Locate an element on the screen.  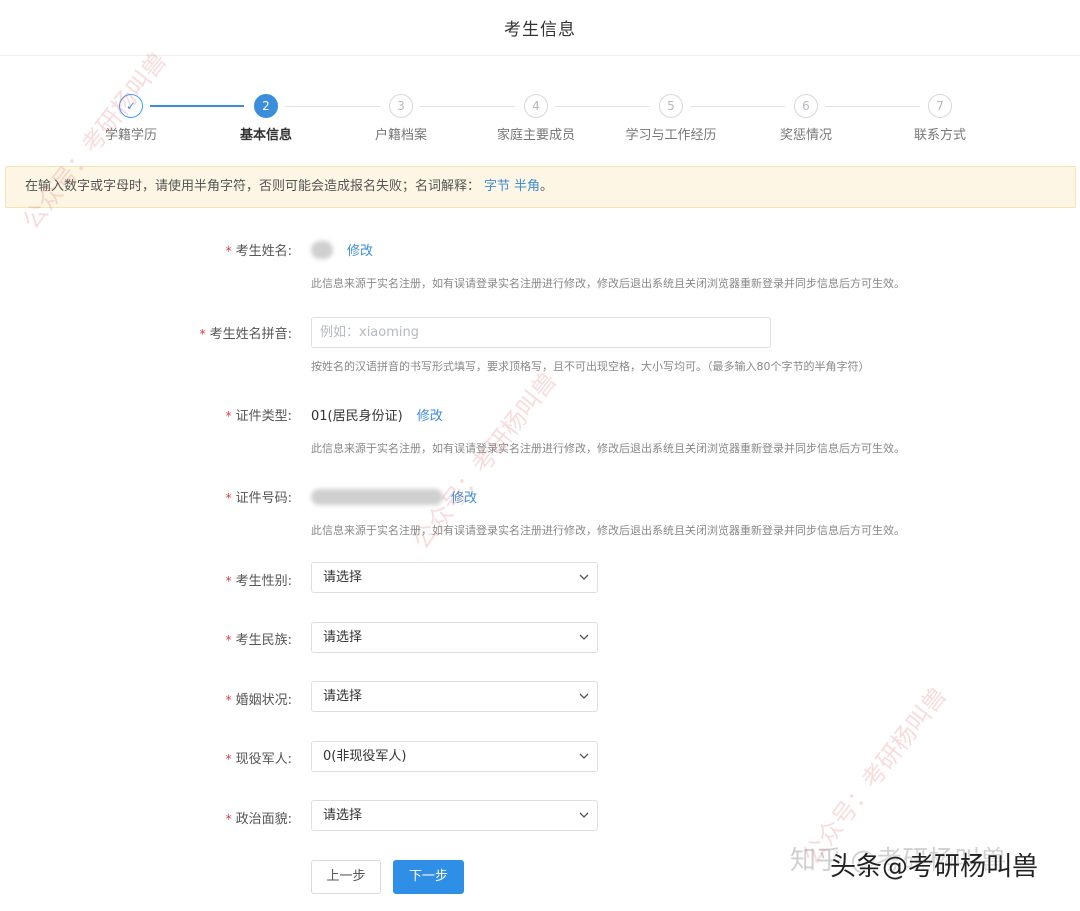
pinyin-input is located at coordinates (541, 332).